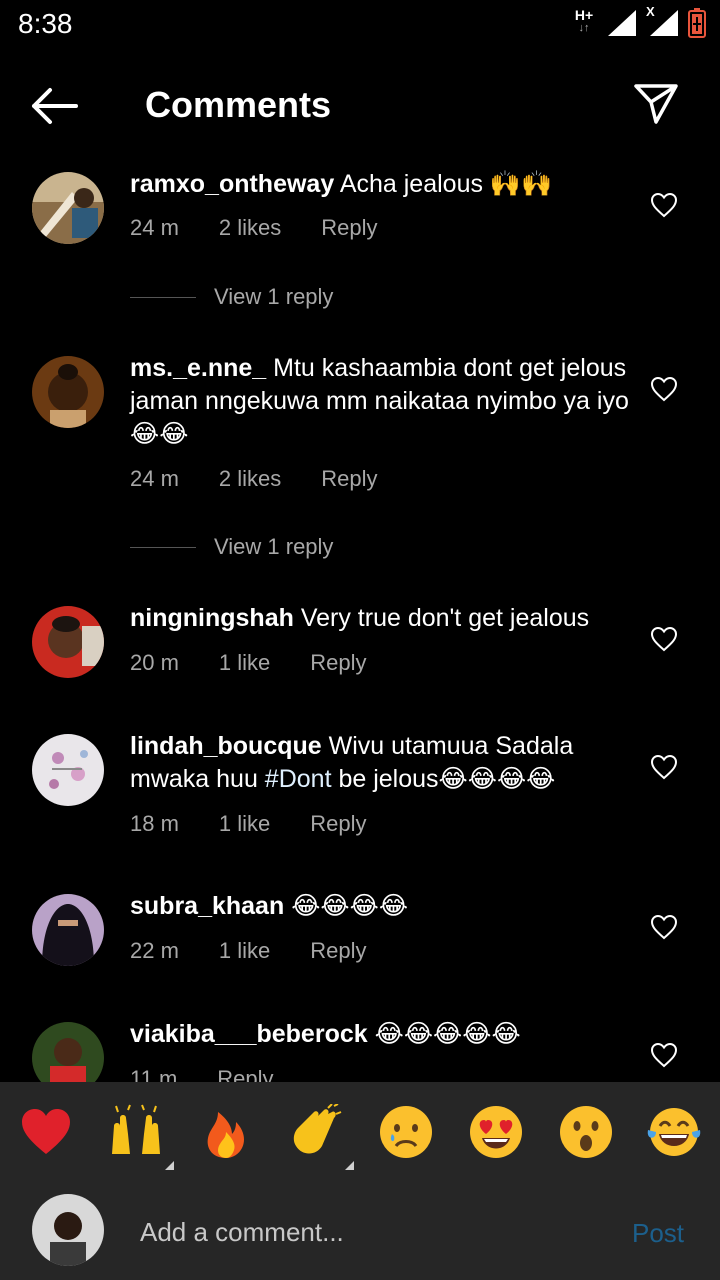  I want to click on comment-time: 18 m, so click(154, 823).